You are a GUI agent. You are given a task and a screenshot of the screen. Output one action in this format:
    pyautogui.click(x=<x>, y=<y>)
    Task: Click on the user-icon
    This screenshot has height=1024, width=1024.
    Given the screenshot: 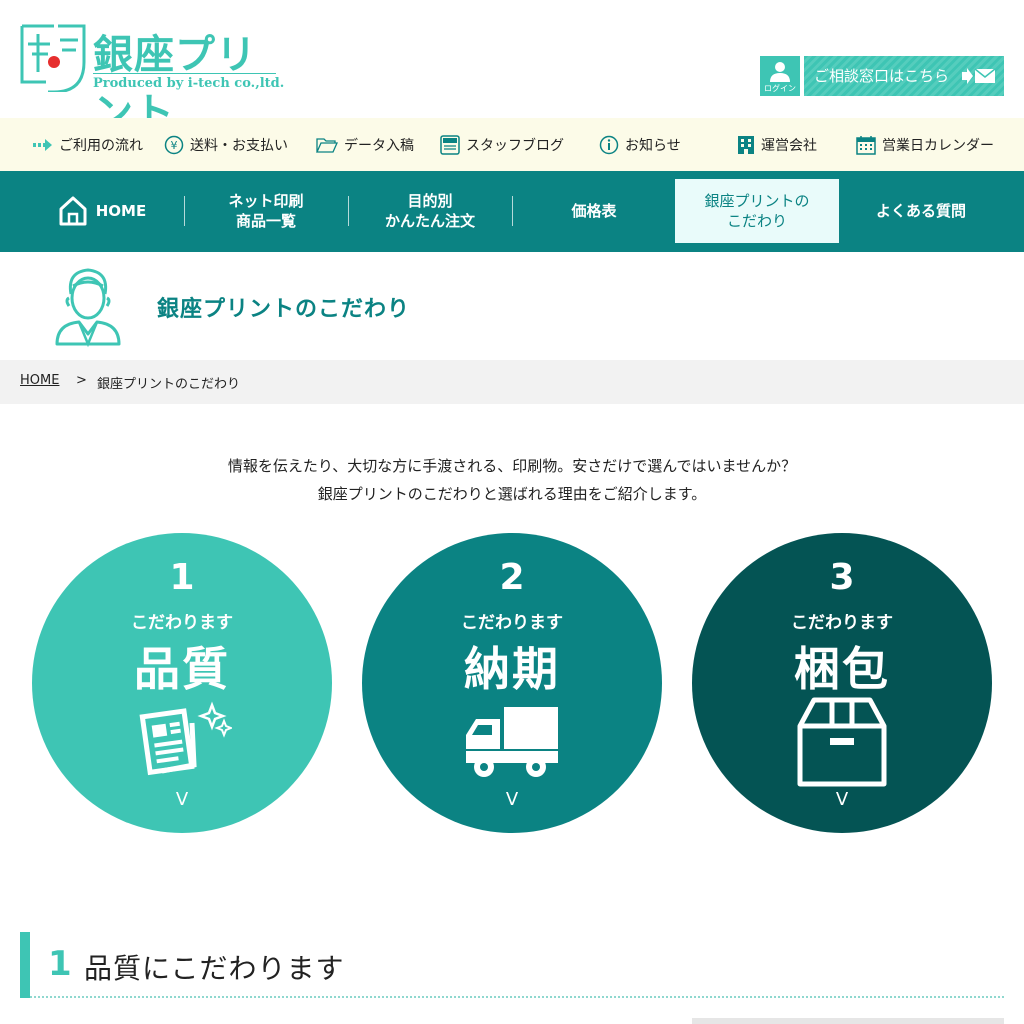 What is the action you would take?
    pyautogui.click(x=780, y=72)
    